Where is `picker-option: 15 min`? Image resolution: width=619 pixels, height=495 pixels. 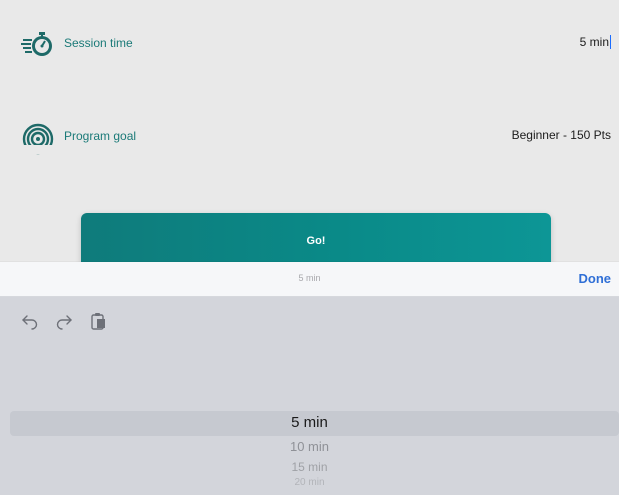
picker-option: 15 min is located at coordinates (309, 467).